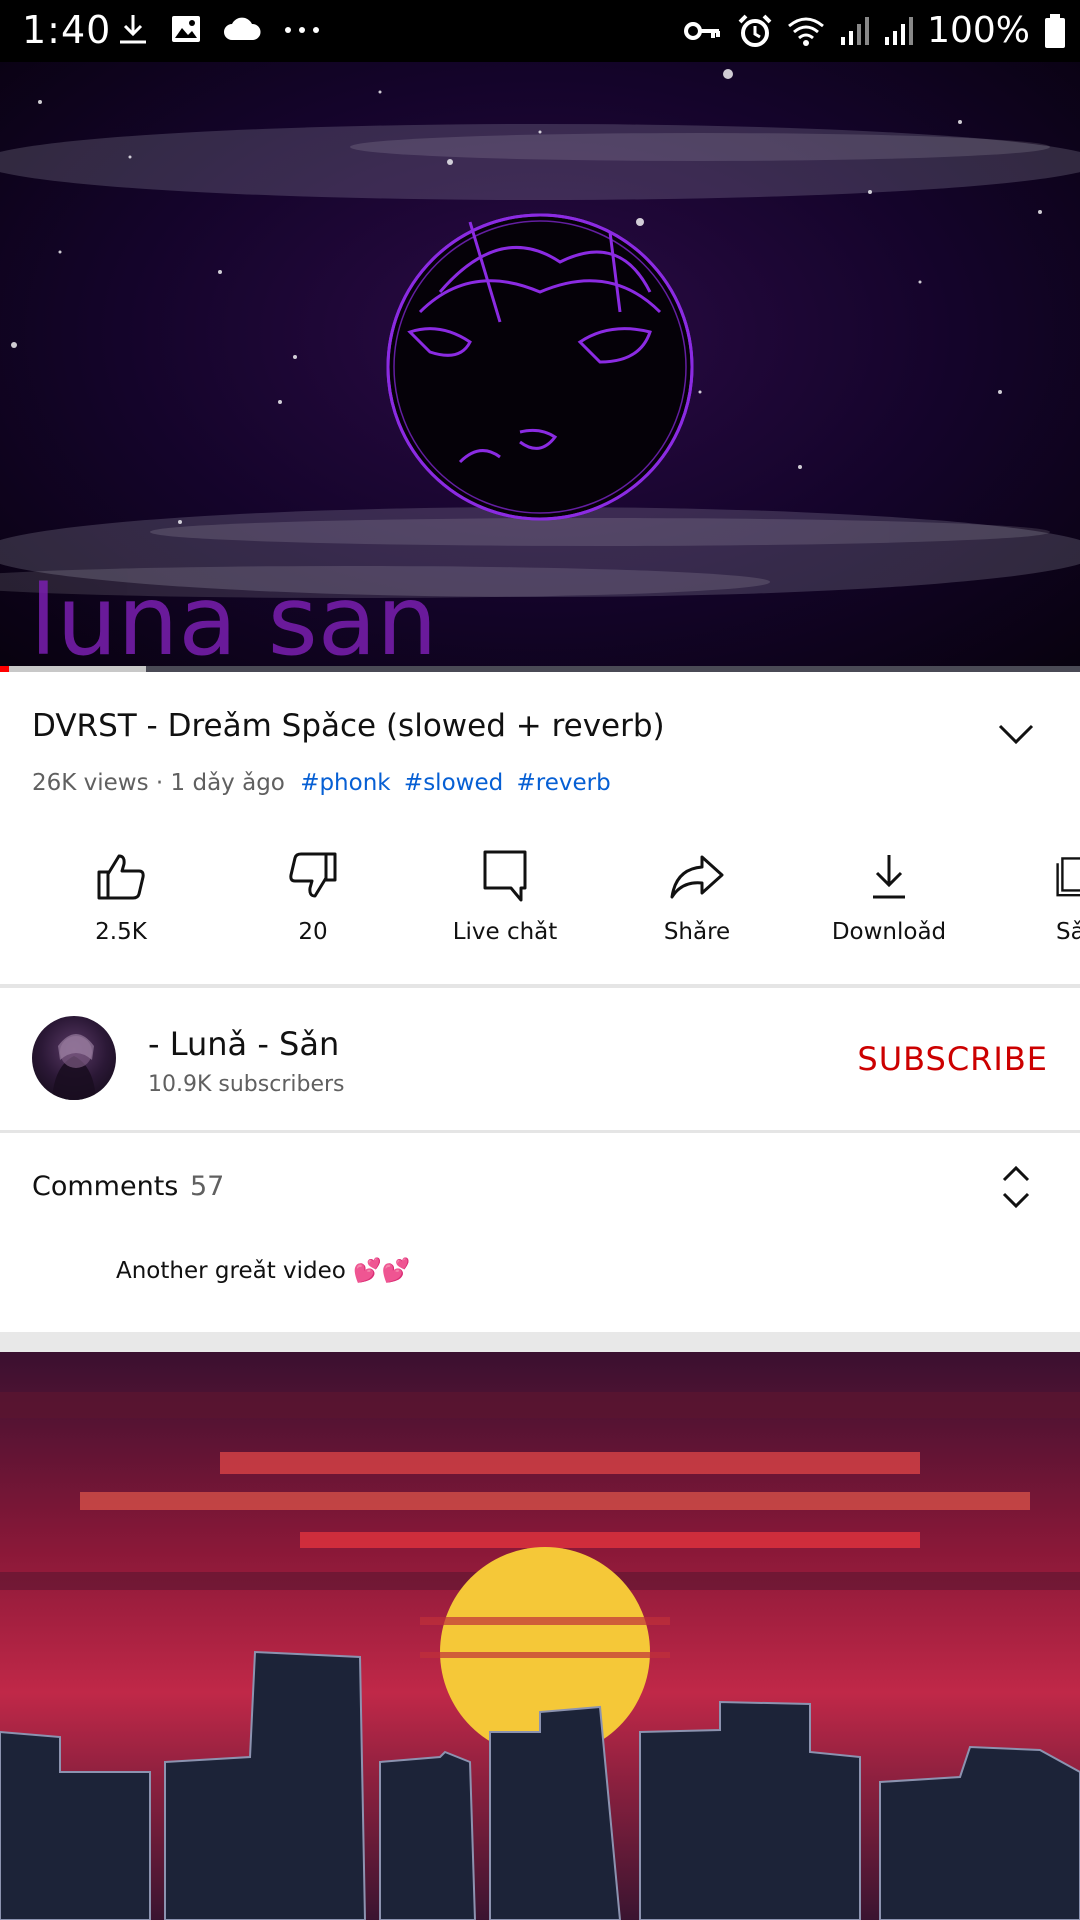 The height and width of the screenshot is (1920, 1080). I want to click on chevron-down-icon, so click(1016, 734).